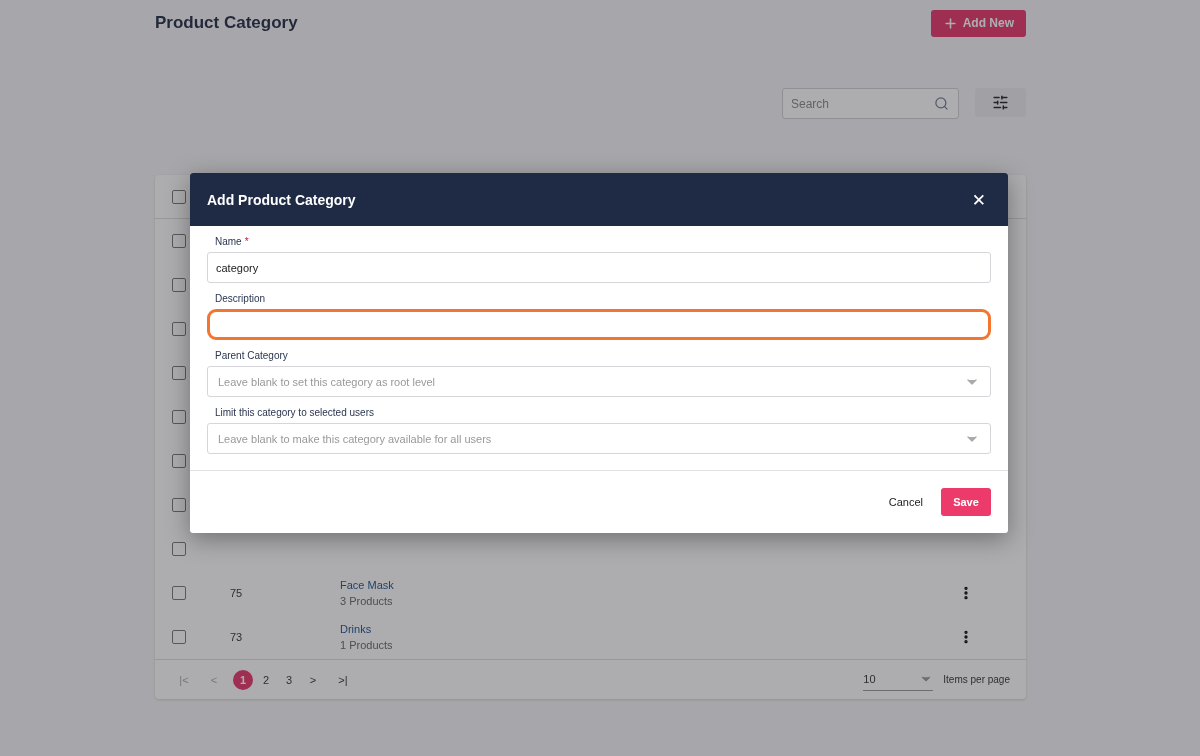 This screenshot has height=756, width=1200. I want to click on page-size-select: 10, so click(898, 679).